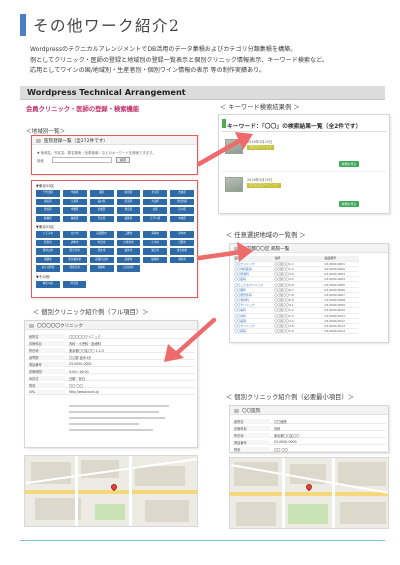 This screenshot has width=400, height=565. Describe the element at coordinates (101, 210) in the screenshot. I see `area-button: 杉並区` at that location.